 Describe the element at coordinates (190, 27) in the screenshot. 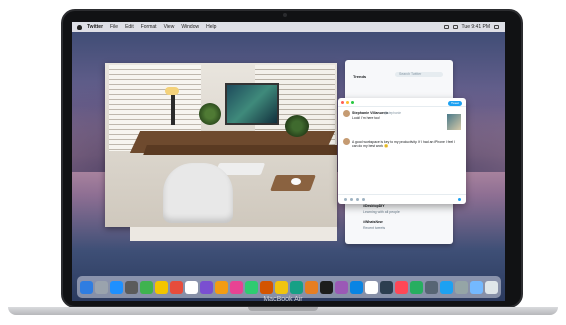

I see `menu-window: Window` at that location.